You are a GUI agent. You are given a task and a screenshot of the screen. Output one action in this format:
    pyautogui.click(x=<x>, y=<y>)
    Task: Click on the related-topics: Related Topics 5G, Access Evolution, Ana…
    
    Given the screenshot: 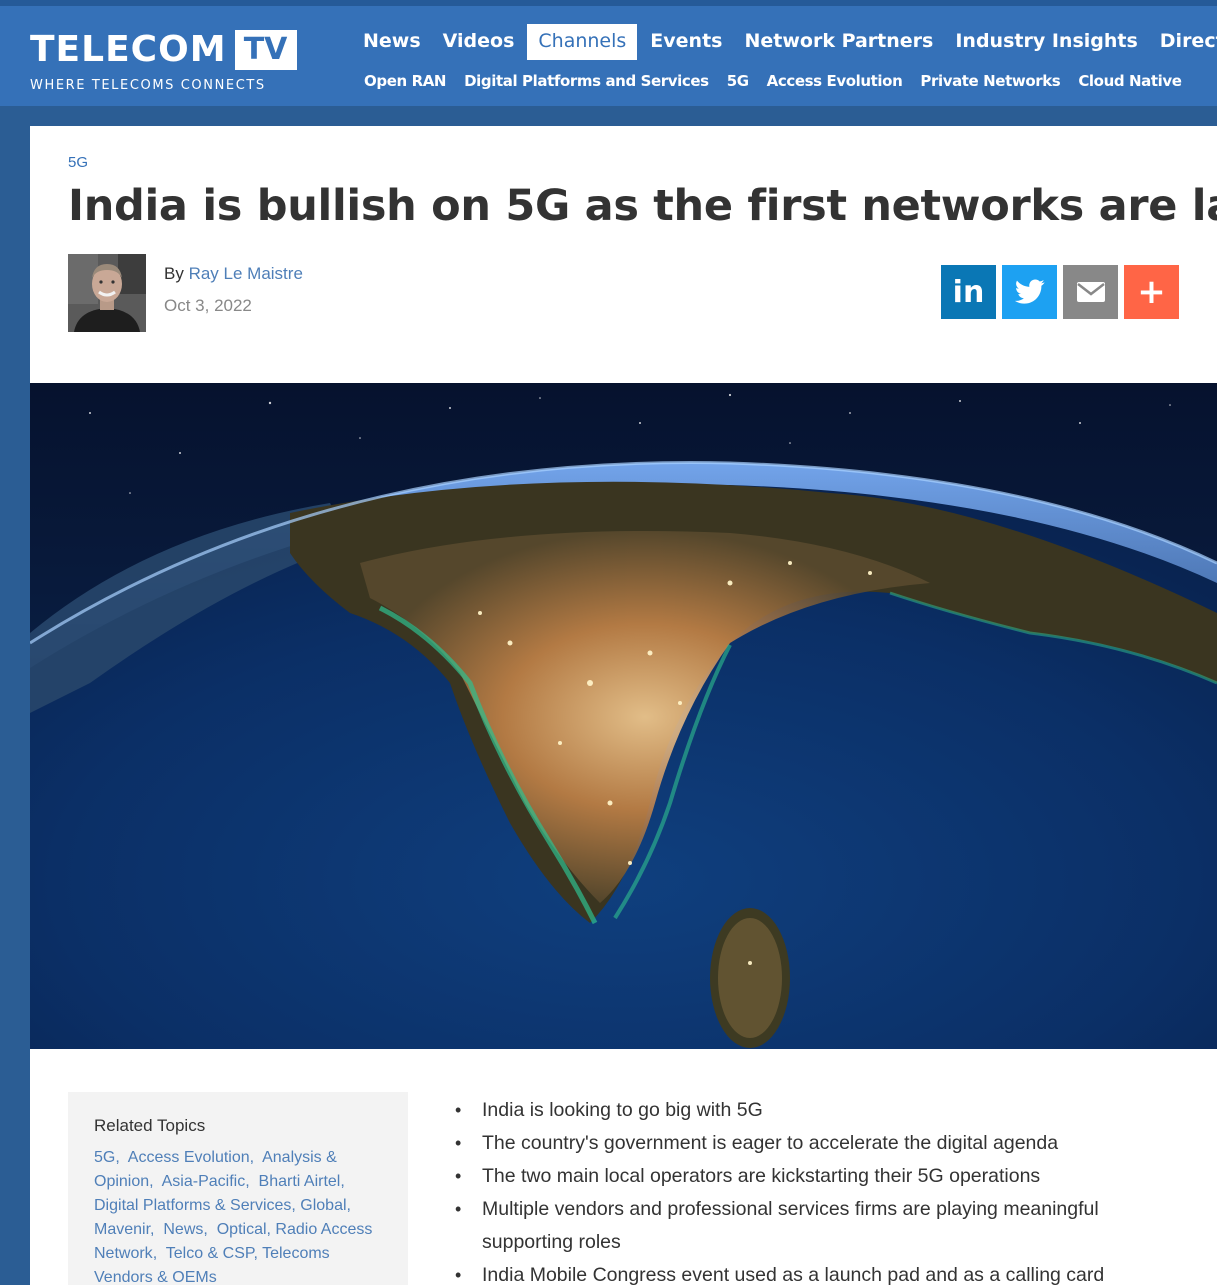 What is the action you would take?
    pyautogui.click(x=238, y=1188)
    